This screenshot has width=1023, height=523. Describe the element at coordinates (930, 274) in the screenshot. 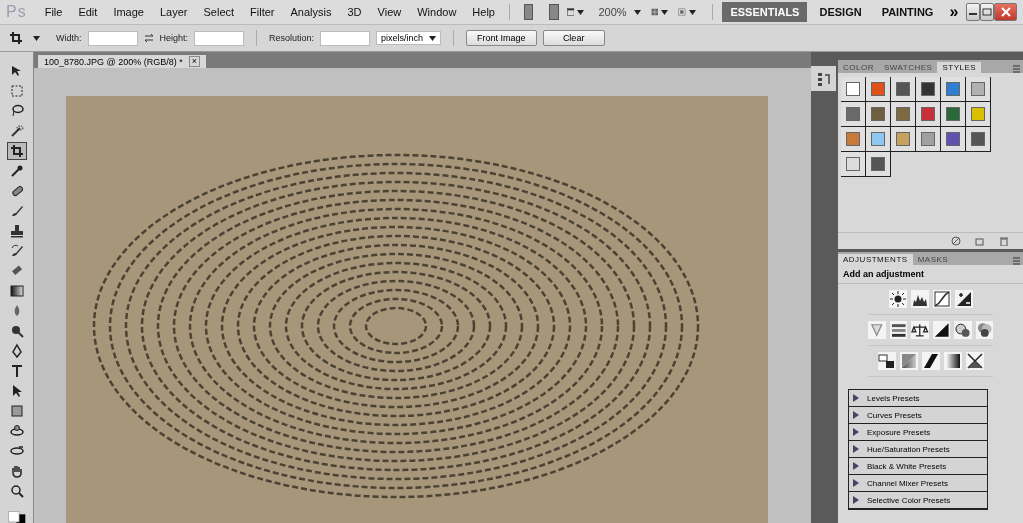

I see `panel-heading: Add an adjustment` at that location.